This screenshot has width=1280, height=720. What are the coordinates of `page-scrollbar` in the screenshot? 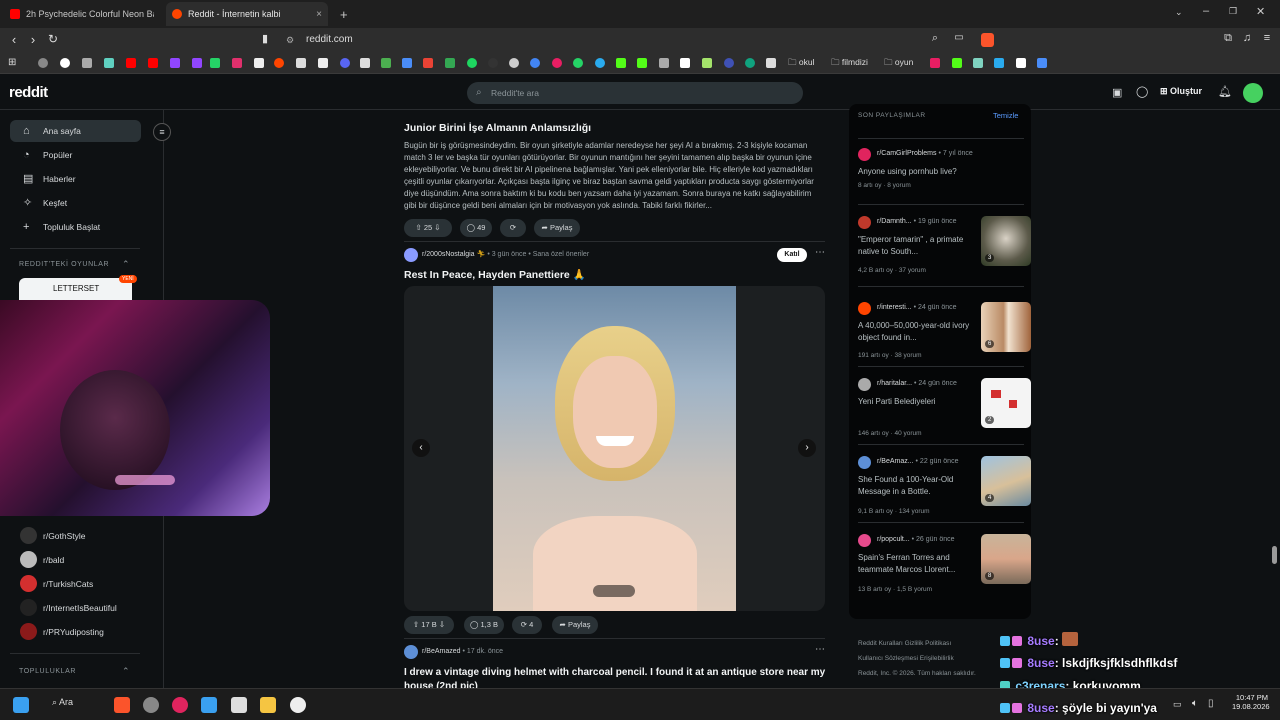 It's located at (1274, 555).